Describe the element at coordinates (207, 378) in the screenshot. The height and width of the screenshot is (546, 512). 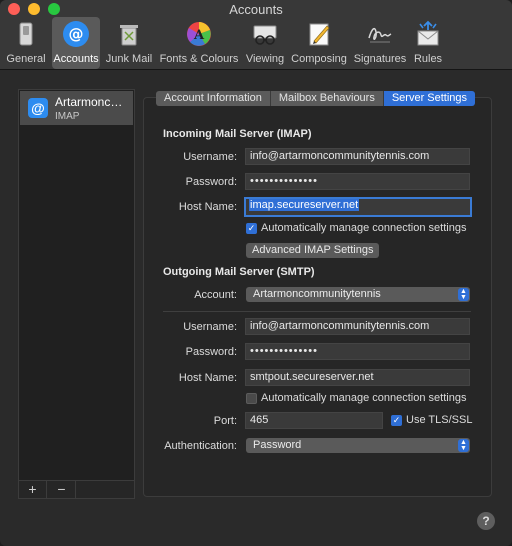
I see `outgoing-host-label: Host Name:` at that location.